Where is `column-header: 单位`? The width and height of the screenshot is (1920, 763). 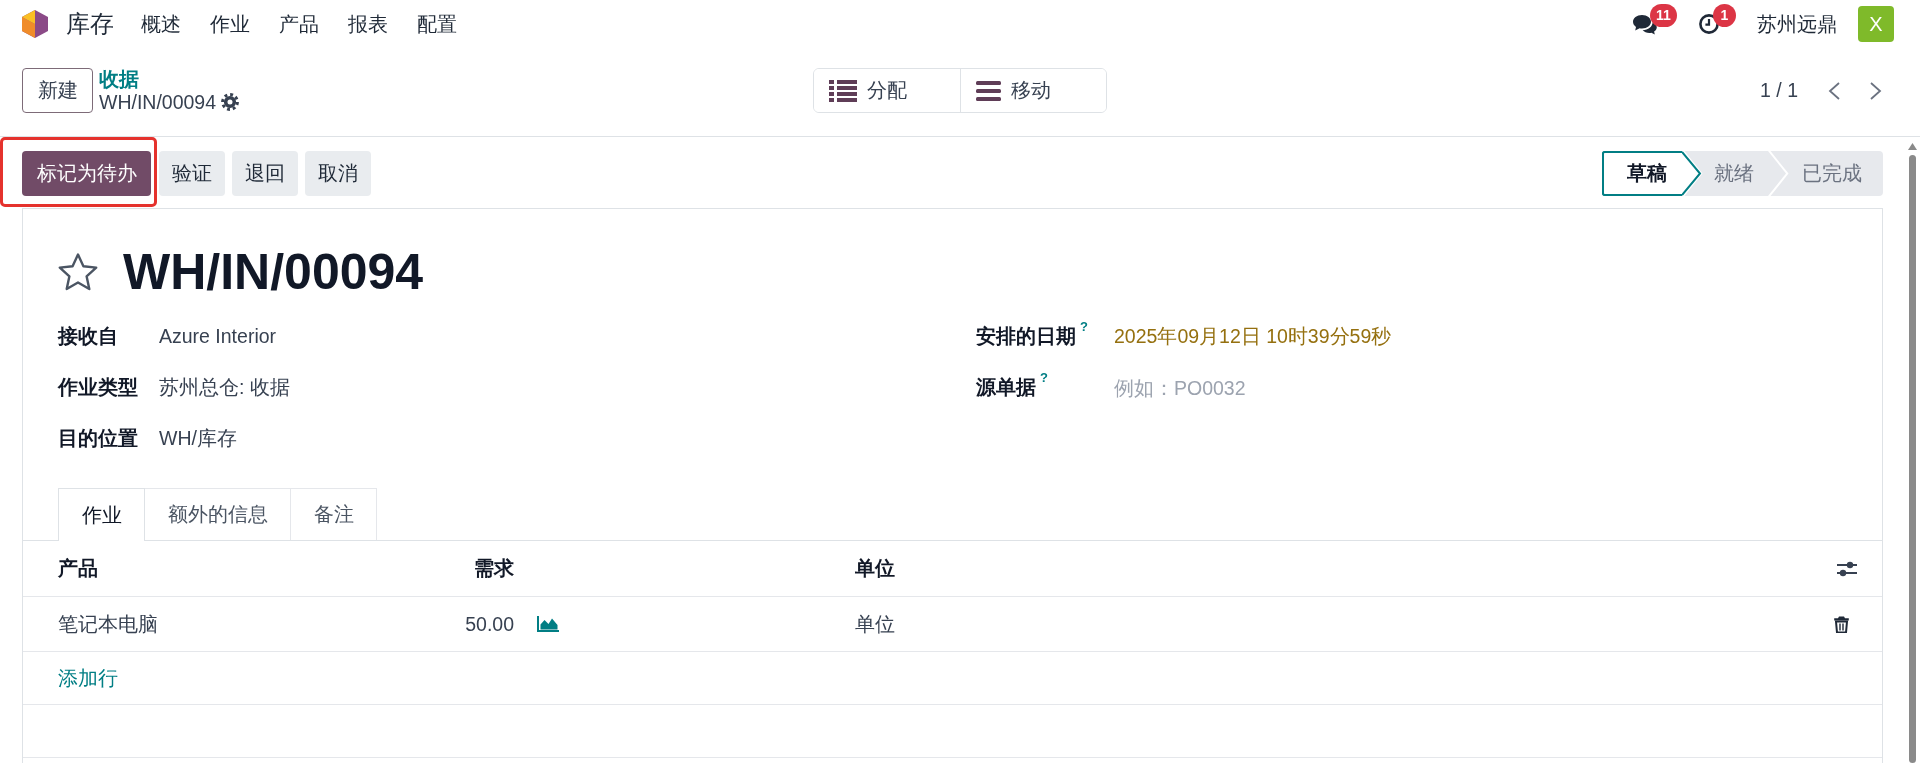
column-header: 单位 is located at coordinates (1328, 568).